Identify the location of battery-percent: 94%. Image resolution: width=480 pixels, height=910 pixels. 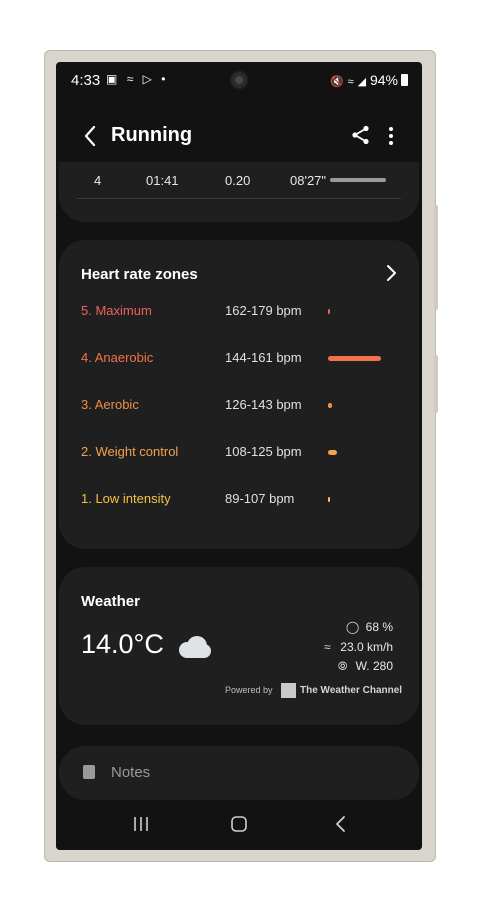
(383, 80).